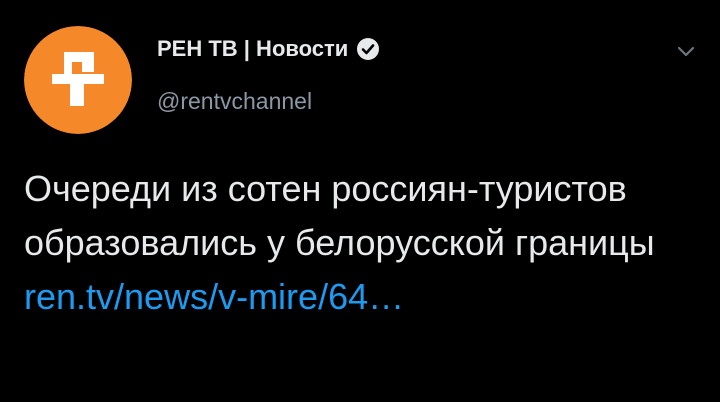  What do you see at coordinates (686, 51) in the screenshot?
I see `chevron-down-icon` at bounding box center [686, 51].